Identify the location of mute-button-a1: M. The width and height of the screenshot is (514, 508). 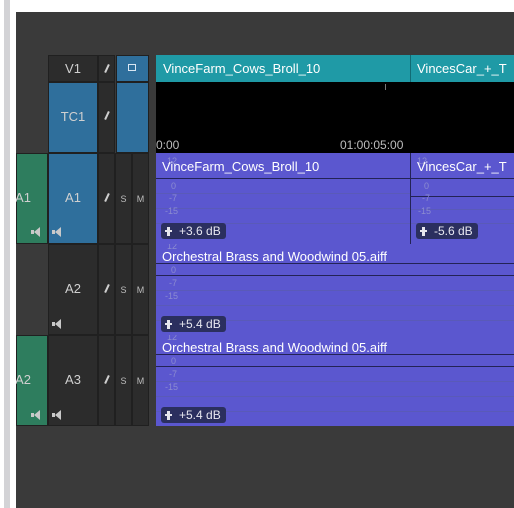
(140, 198).